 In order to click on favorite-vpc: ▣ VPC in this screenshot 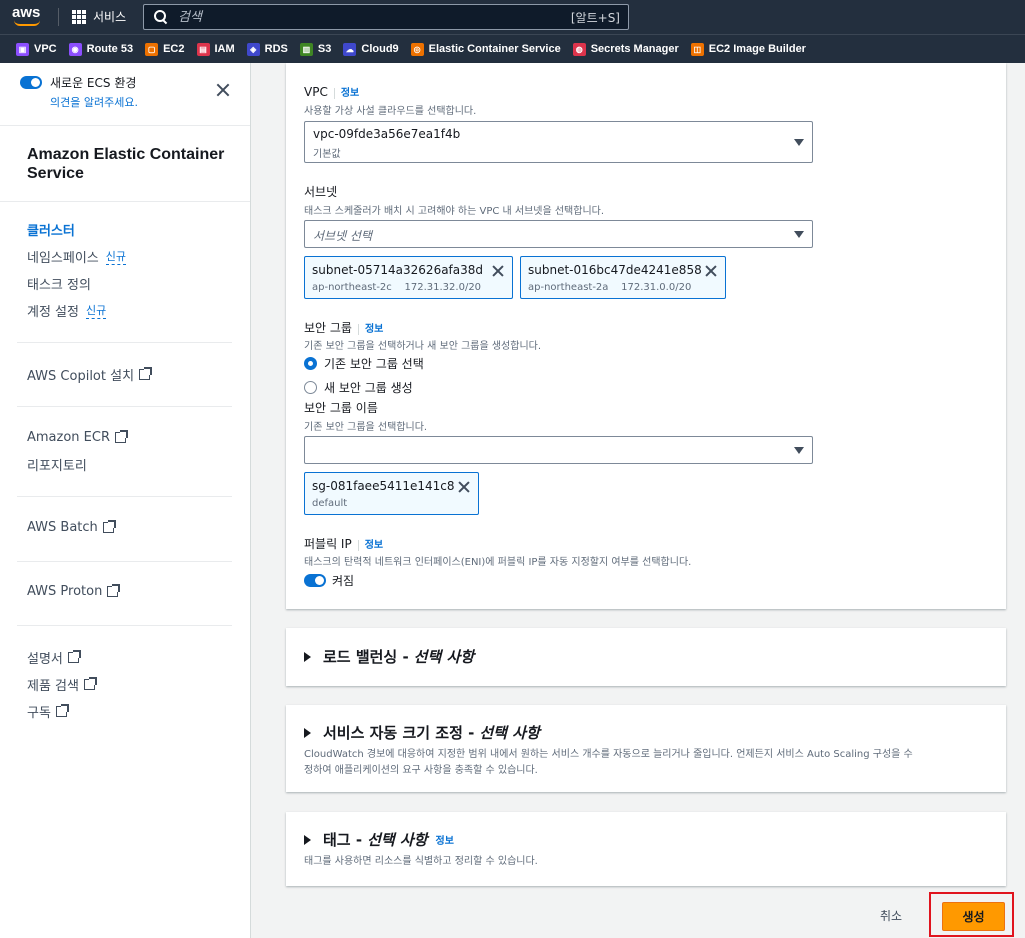, I will do `click(36, 49)`.